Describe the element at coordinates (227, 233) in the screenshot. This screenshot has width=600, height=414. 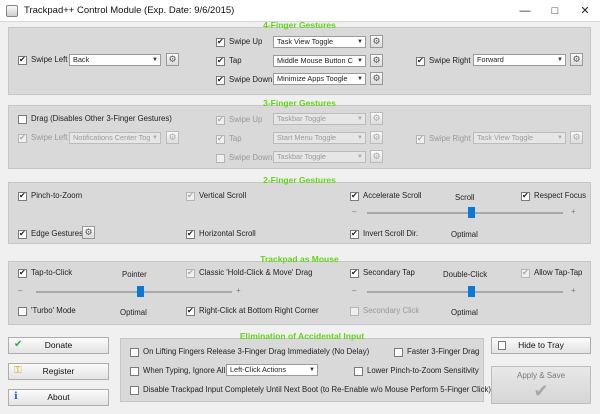
I see `label: Horizontal Scroll` at that location.